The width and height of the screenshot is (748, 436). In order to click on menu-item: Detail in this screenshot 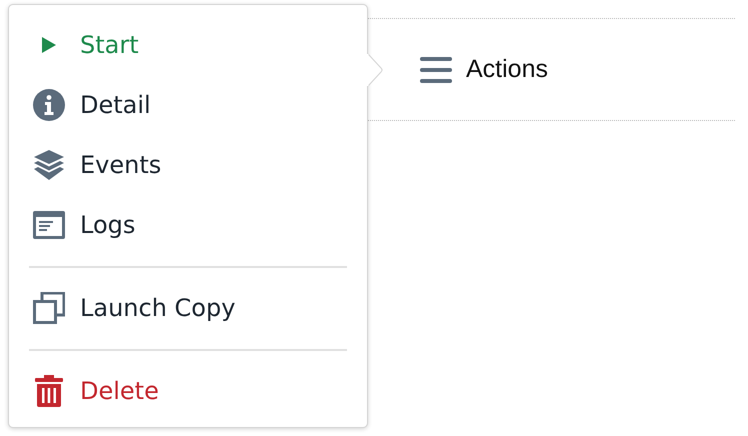, I will do `click(188, 105)`.